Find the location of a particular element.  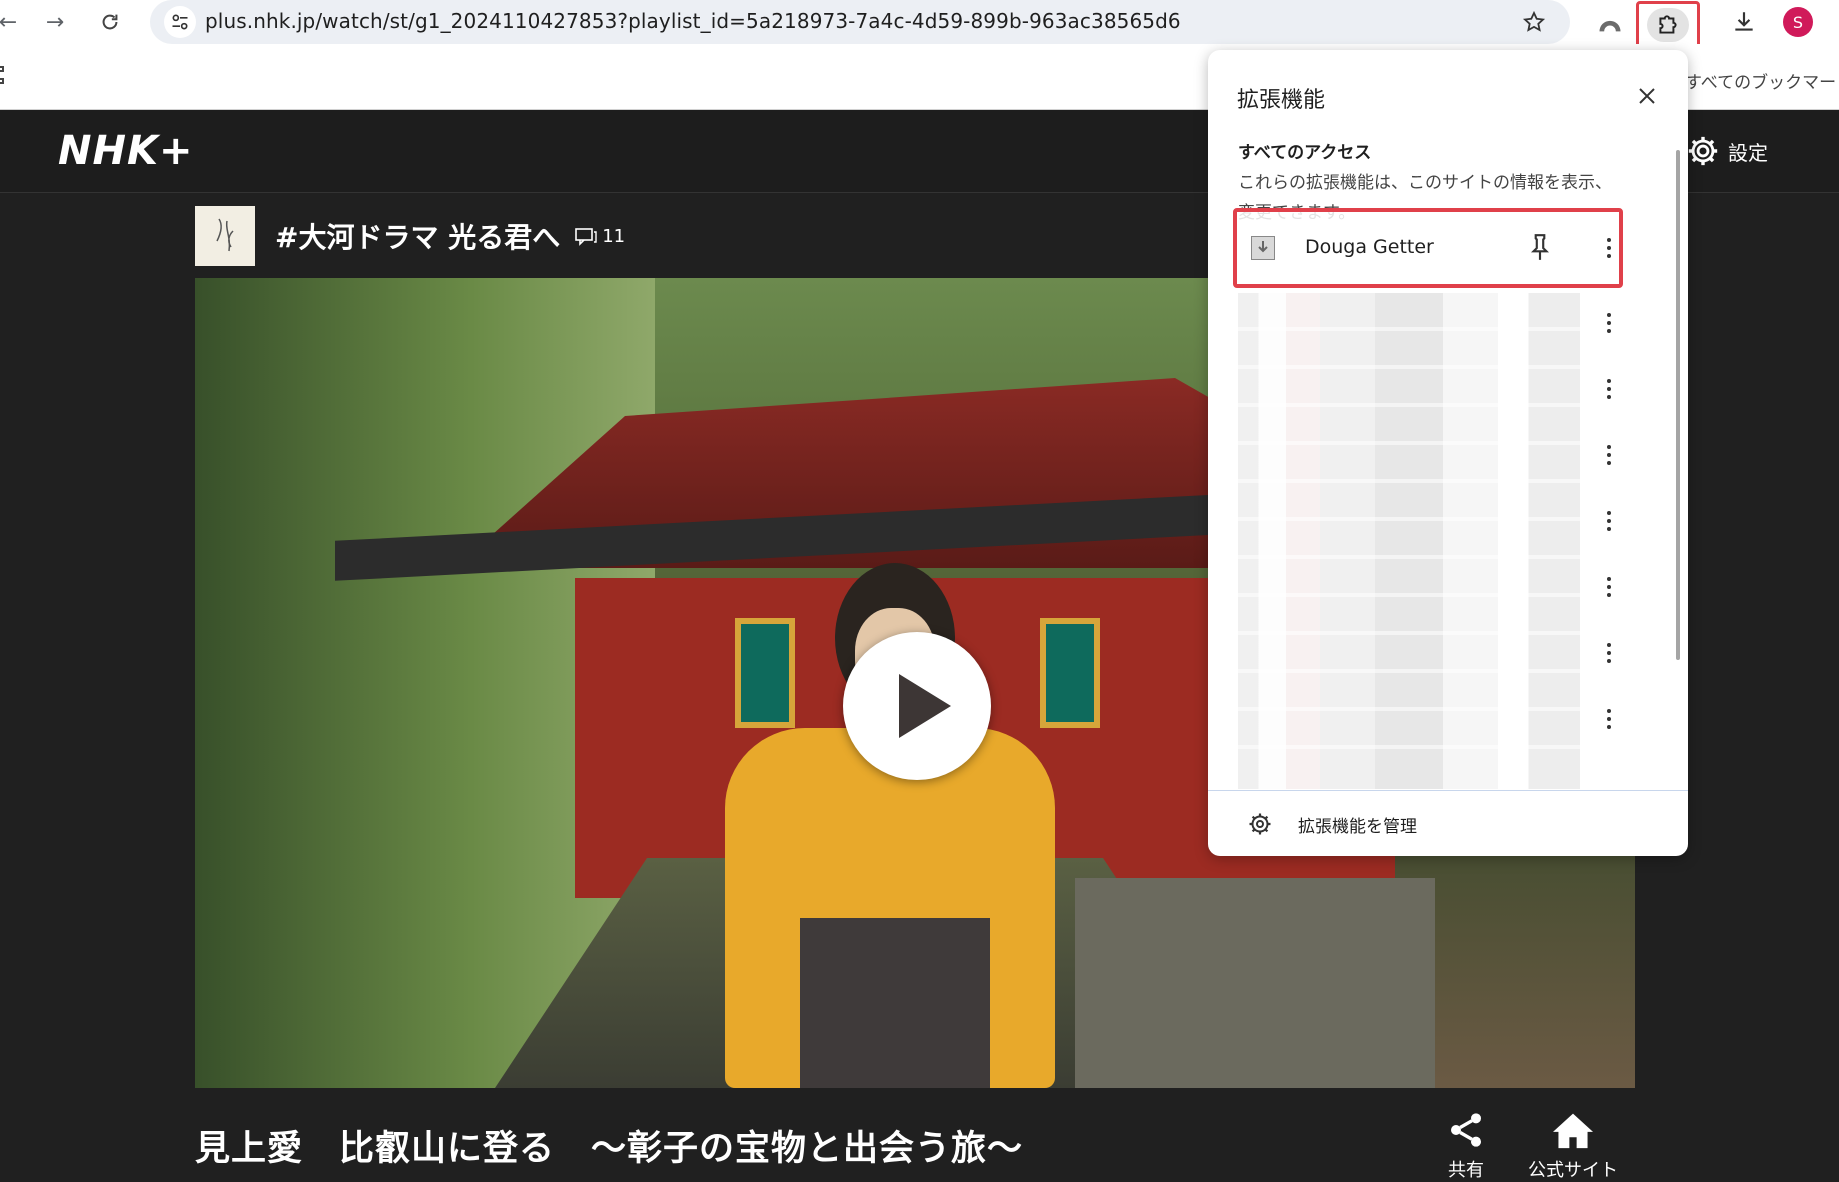

home-icon is located at coordinates (1573, 1131).